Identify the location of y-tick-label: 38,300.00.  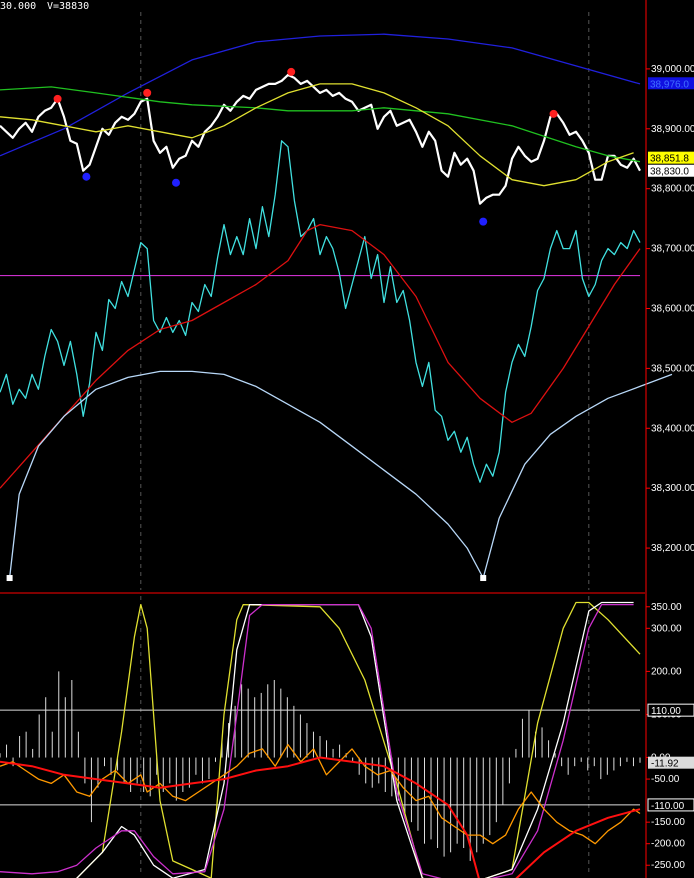
(672, 488).